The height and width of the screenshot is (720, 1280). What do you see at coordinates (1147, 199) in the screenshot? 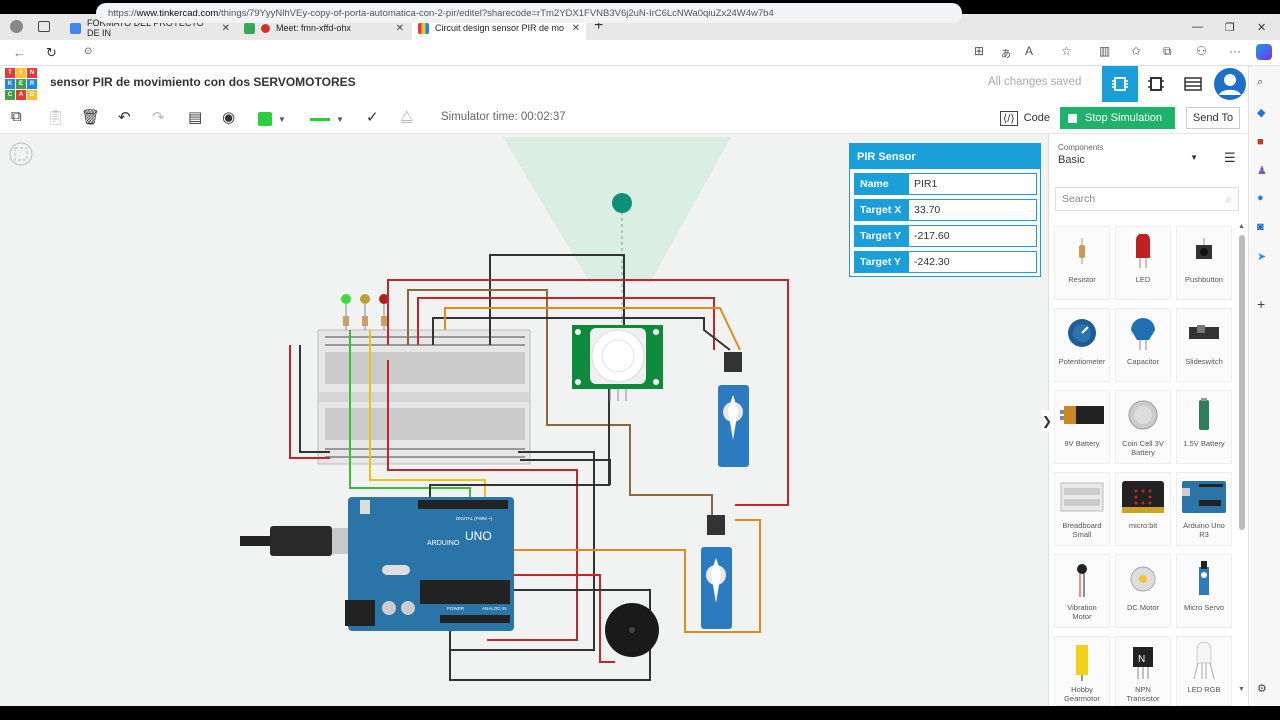
I see `components-search-input: Search ⌕` at bounding box center [1147, 199].